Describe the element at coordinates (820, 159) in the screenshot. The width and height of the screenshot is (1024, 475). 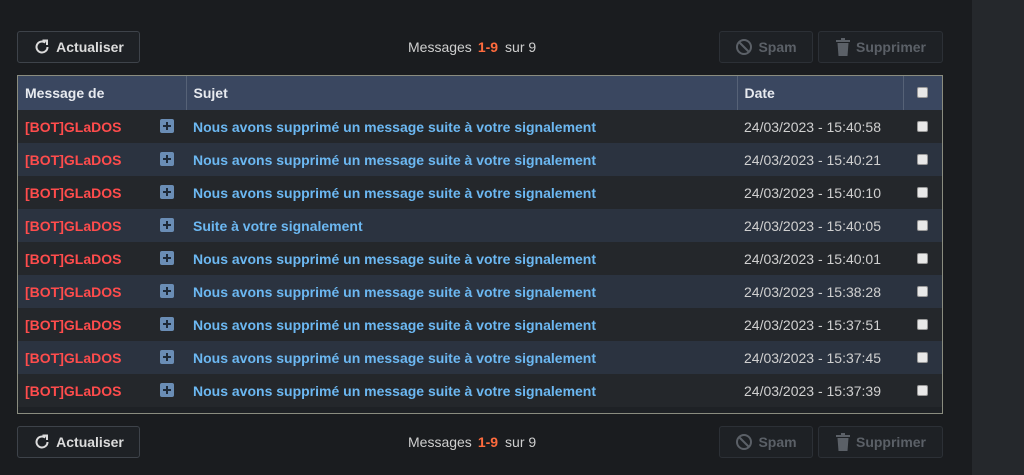
I see `message-date: 24/03/2023 - 15:40:21` at that location.